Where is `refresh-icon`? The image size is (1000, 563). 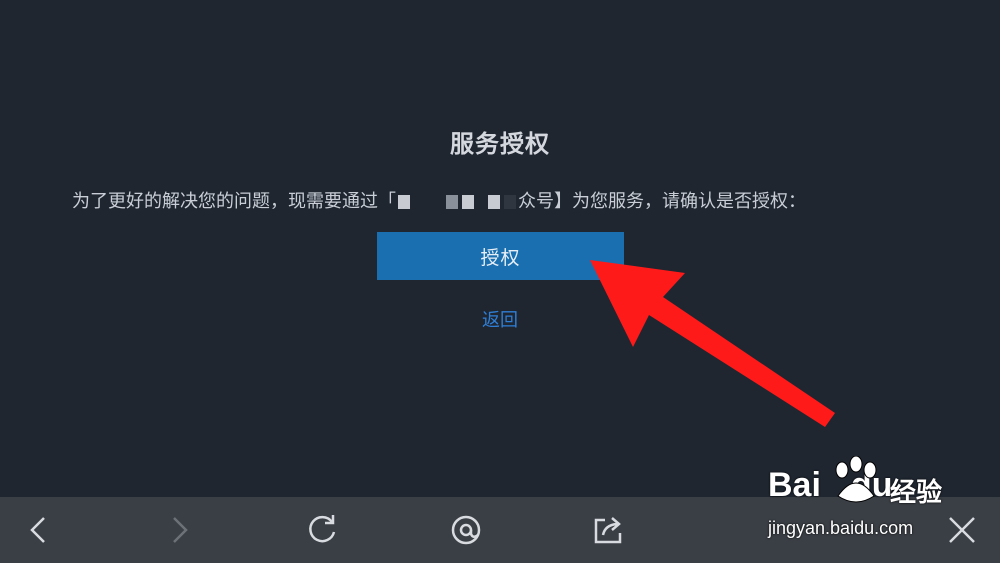 refresh-icon is located at coordinates (322, 529).